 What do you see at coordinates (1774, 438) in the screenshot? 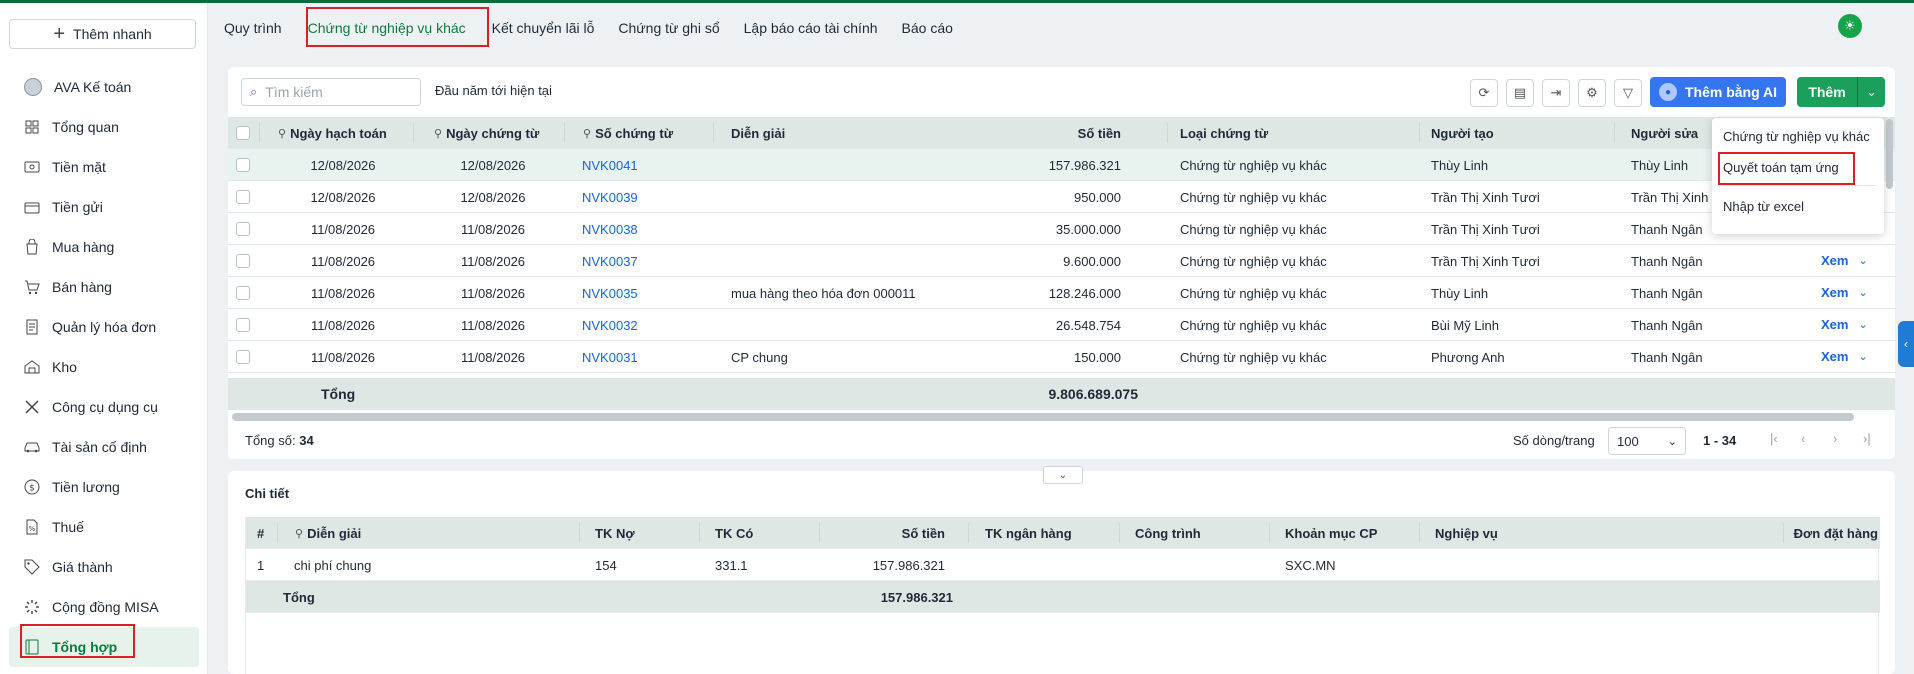
I see `first-page-icon: |‹` at bounding box center [1774, 438].